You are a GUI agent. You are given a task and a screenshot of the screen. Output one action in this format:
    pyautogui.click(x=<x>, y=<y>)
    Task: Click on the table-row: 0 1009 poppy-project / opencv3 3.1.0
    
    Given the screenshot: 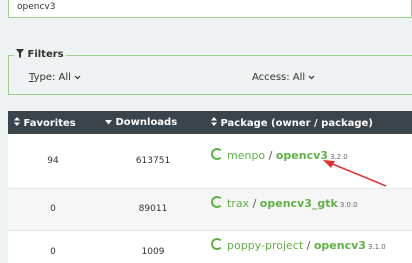 What is the action you would take?
    pyautogui.click(x=210, y=247)
    